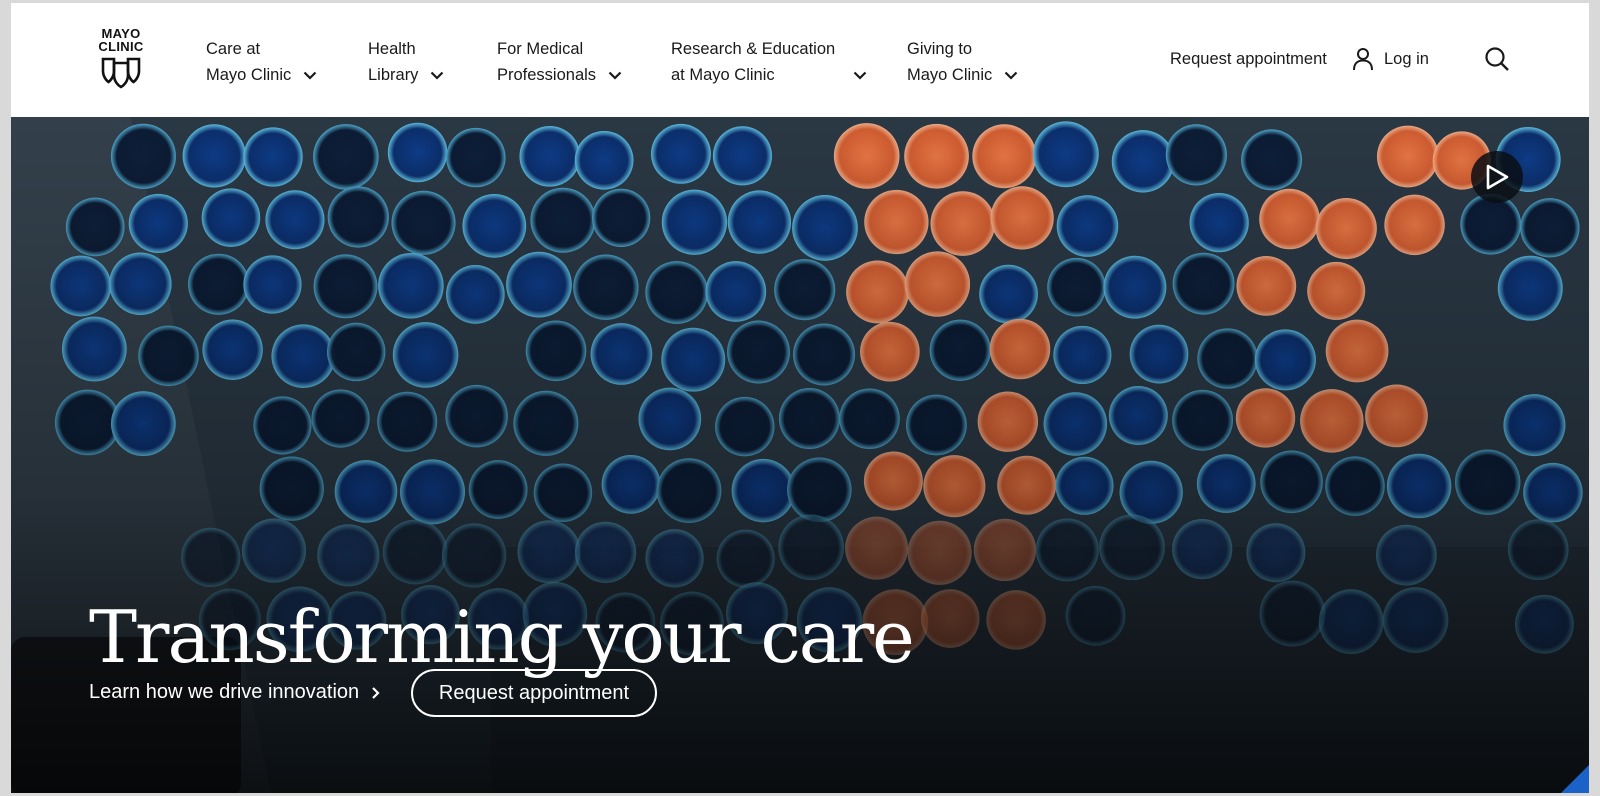 This screenshot has height=796, width=1600. What do you see at coordinates (249, 62) in the screenshot?
I see `nav-label: Care at Mayo Clinic` at bounding box center [249, 62].